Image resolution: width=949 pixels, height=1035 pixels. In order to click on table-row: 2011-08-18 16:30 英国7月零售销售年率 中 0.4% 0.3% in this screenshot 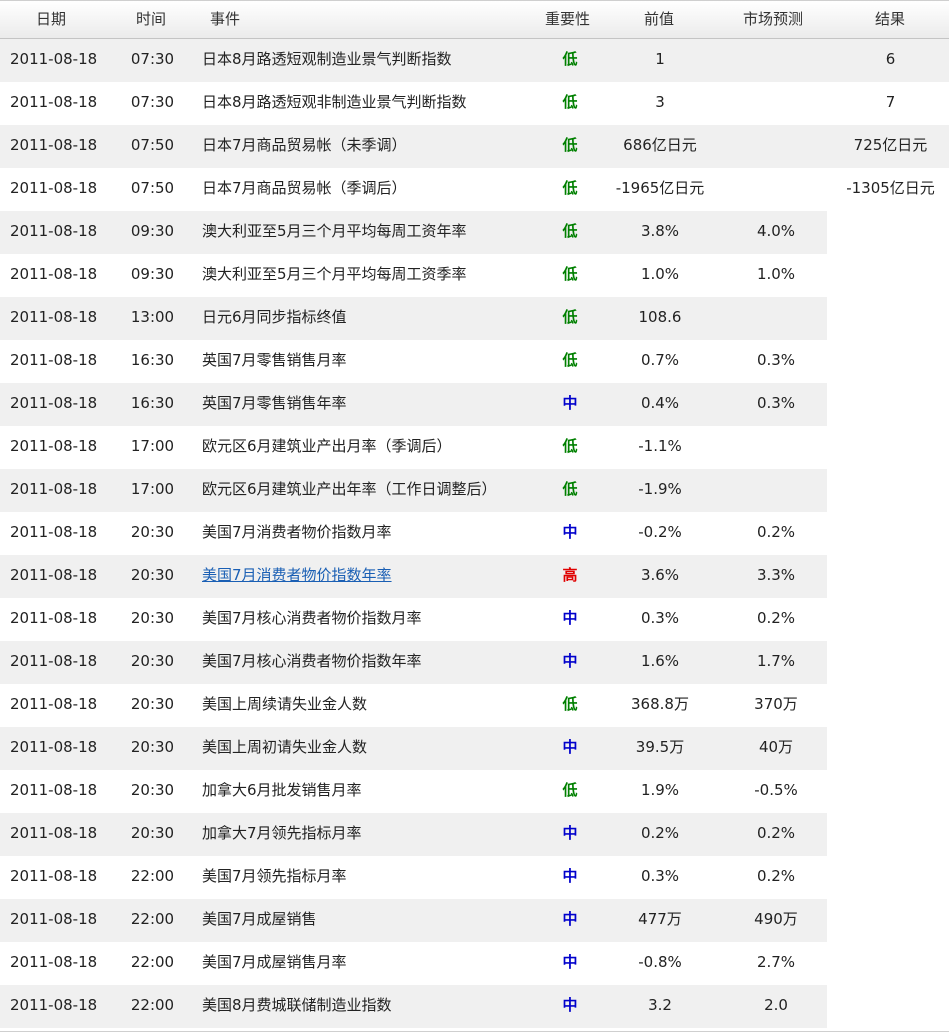, I will do `click(474, 404)`.